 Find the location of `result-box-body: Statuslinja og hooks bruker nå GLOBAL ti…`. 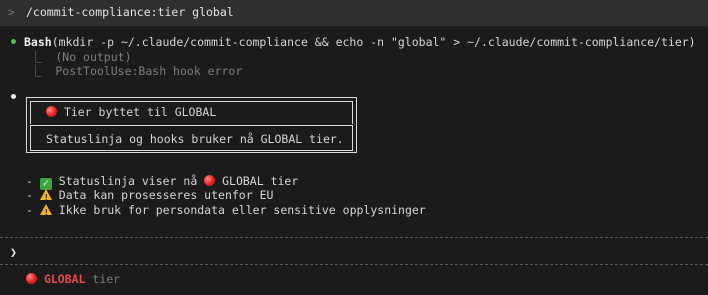

result-box-body: Statuslinja og hooks bruker nå GLOBAL ti… is located at coordinates (195, 139).